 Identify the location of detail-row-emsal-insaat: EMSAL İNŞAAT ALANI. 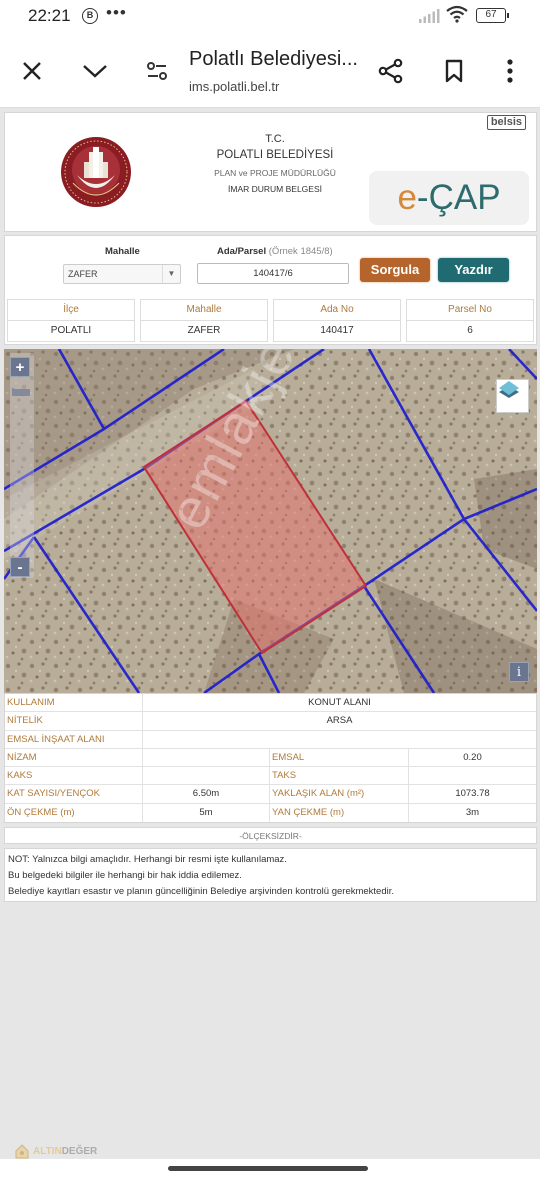
(270, 739).